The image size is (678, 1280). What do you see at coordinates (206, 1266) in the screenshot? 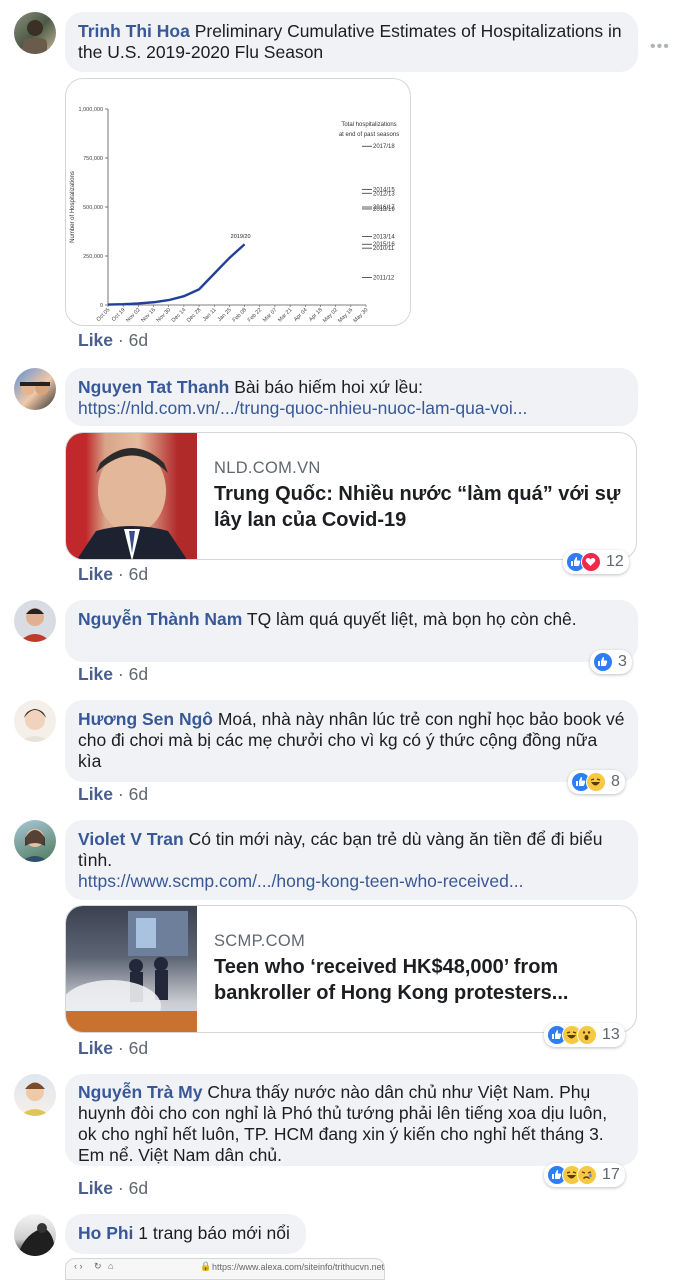
I see `lock-icon: 🔒` at bounding box center [206, 1266].